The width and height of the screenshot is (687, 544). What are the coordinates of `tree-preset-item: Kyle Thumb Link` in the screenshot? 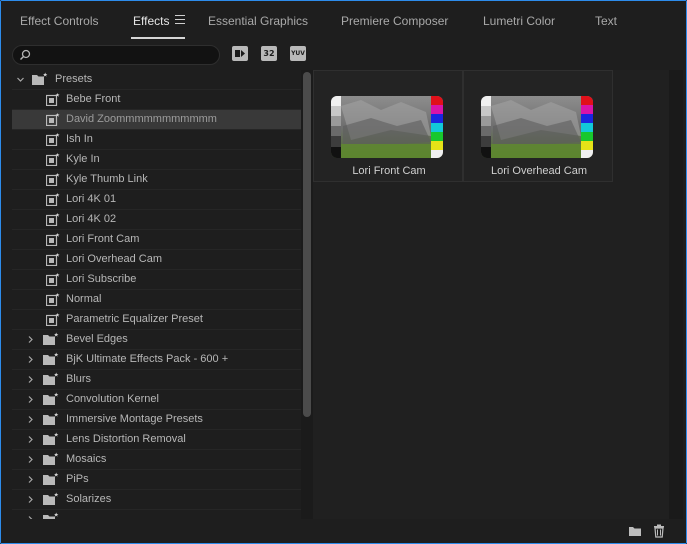 It's located at (156, 180).